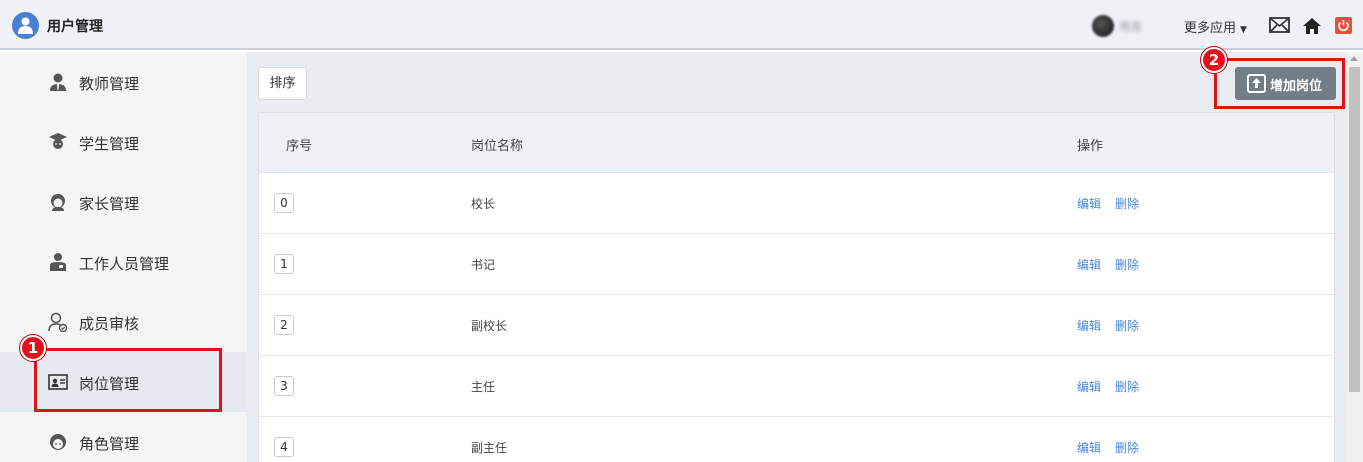 The height and width of the screenshot is (462, 1363). I want to click on vertical-scrollbar, so click(1354, 257).